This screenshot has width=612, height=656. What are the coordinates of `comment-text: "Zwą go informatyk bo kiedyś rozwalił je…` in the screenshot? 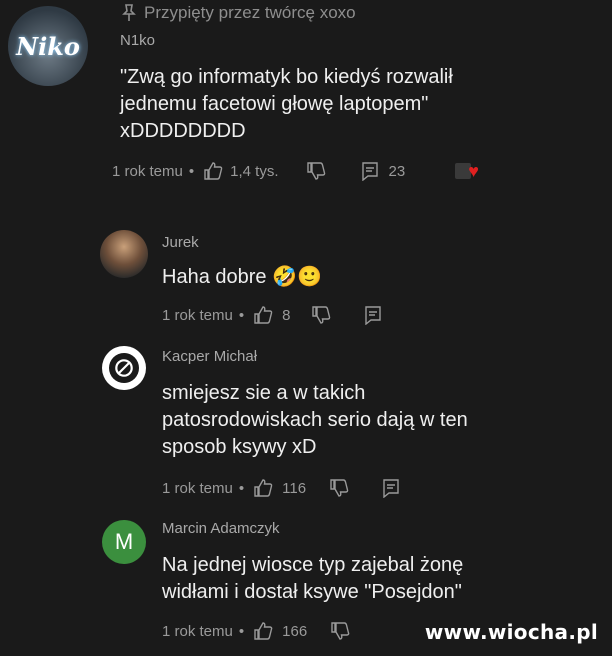 It's located at (286, 104).